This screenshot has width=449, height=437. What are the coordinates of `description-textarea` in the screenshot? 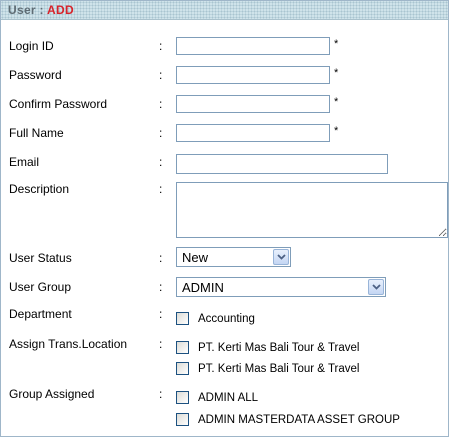 It's located at (312, 210).